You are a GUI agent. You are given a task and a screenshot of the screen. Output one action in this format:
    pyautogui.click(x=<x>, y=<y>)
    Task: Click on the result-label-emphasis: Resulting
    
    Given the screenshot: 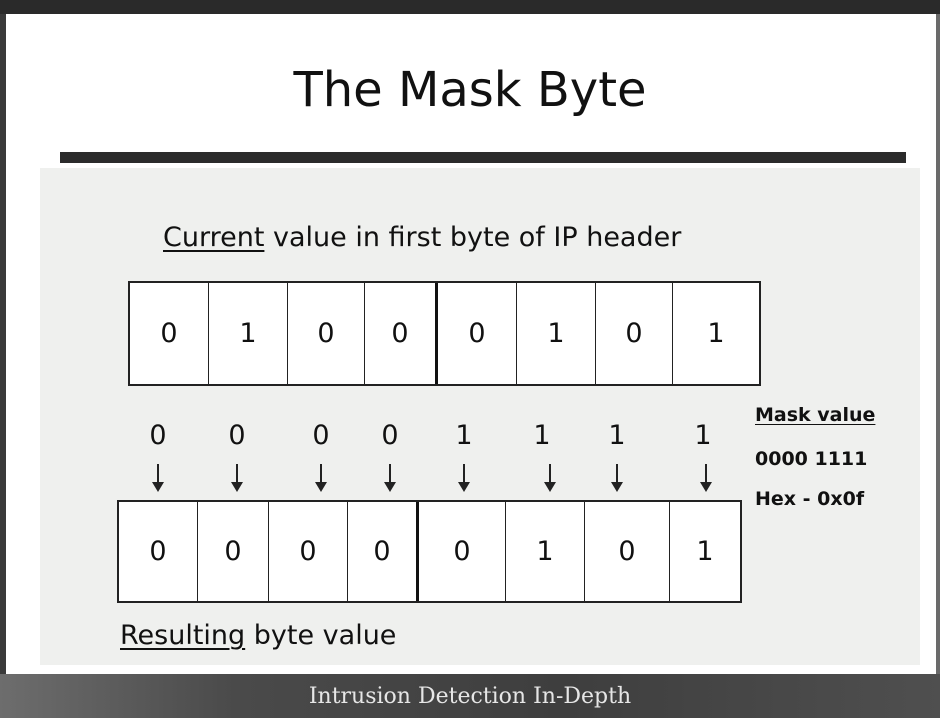 What is the action you would take?
    pyautogui.click(x=183, y=635)
    